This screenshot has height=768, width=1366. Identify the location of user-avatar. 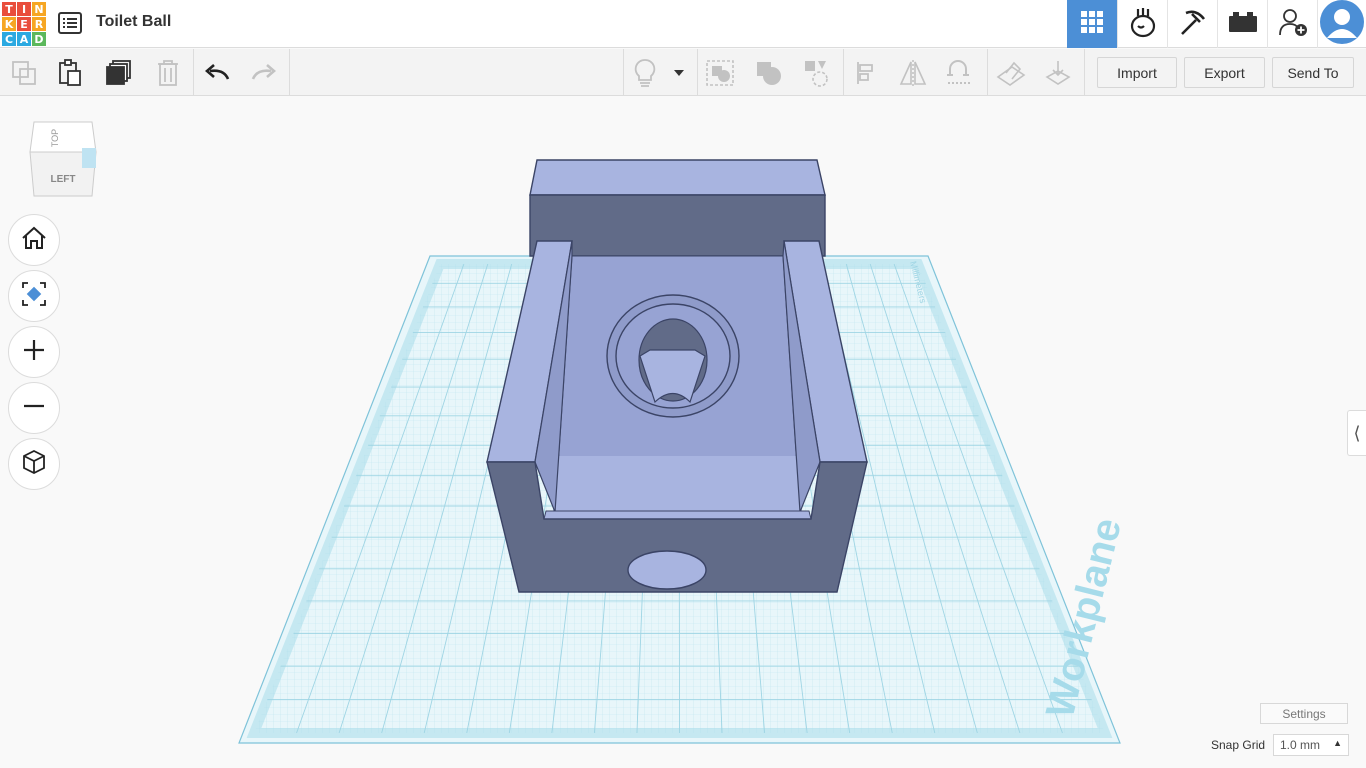
(1341, 24).